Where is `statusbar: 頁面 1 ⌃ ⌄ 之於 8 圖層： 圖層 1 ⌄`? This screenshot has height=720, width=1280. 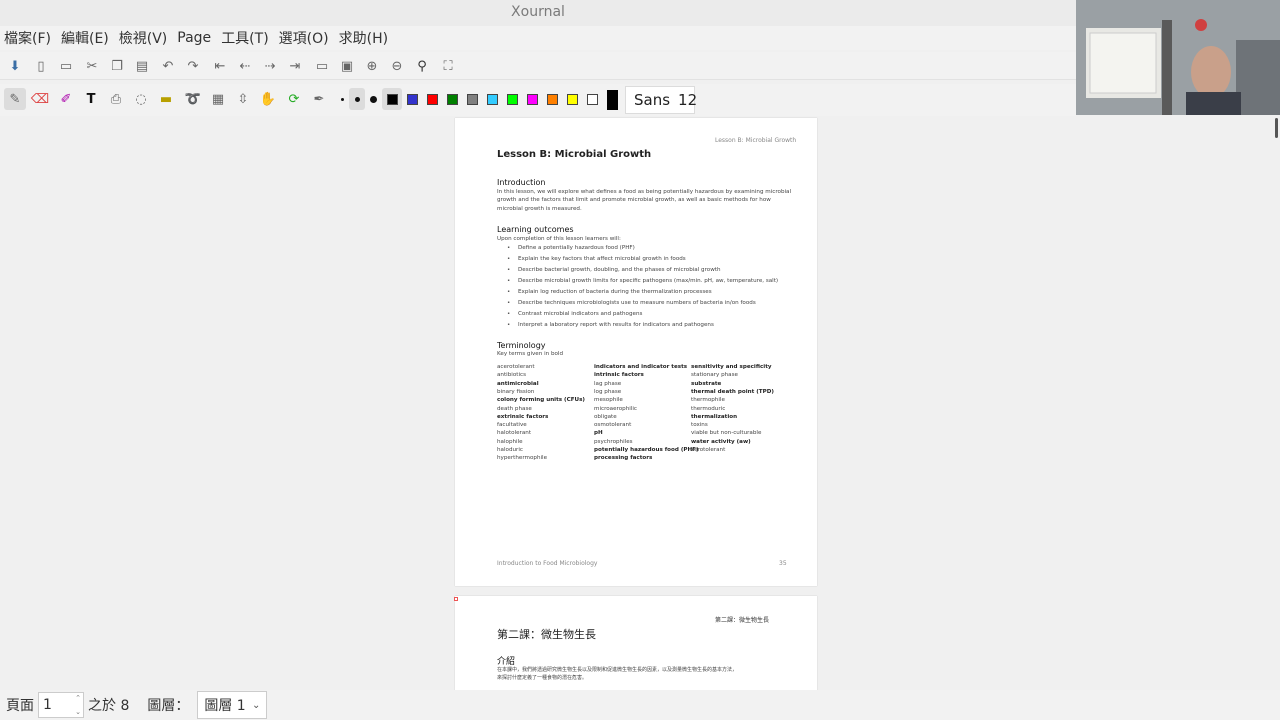
statusbar: 頁面 1 ⌃ ⌄ 之於 8 圖層： 圖層 1 ⌄ is located at coordinates (640, 705).